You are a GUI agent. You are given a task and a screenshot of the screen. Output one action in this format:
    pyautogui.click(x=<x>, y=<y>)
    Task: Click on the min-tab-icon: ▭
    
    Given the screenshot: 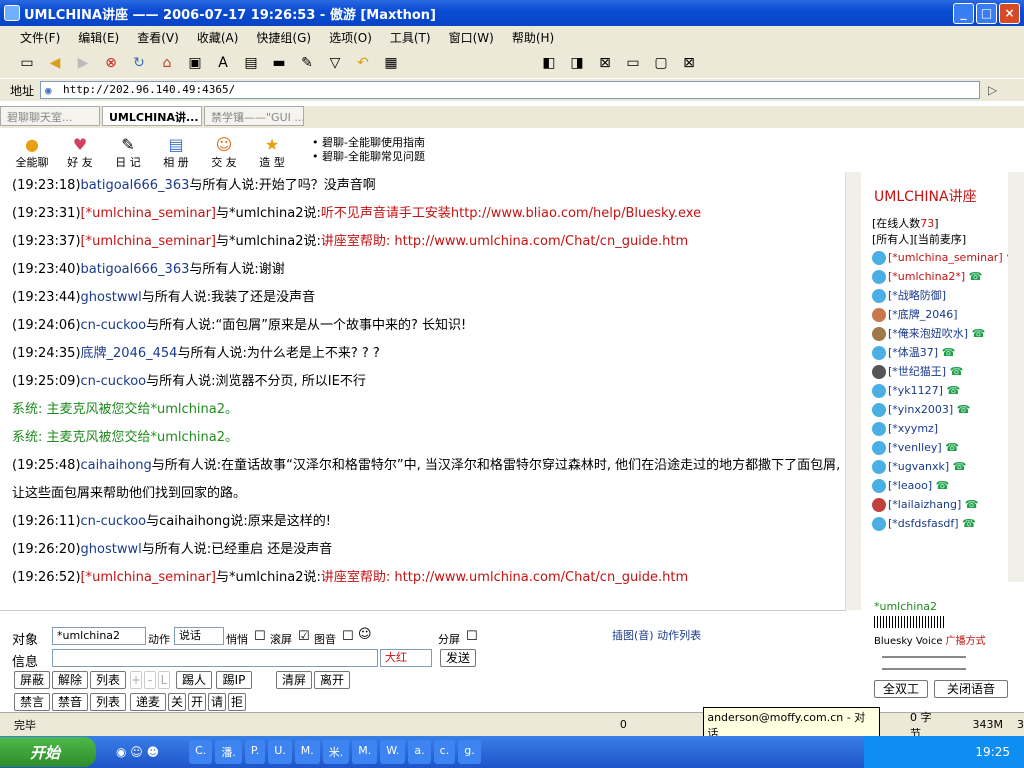 What is the action you would take?
    pyautogui.click(x=633, y=63)
    